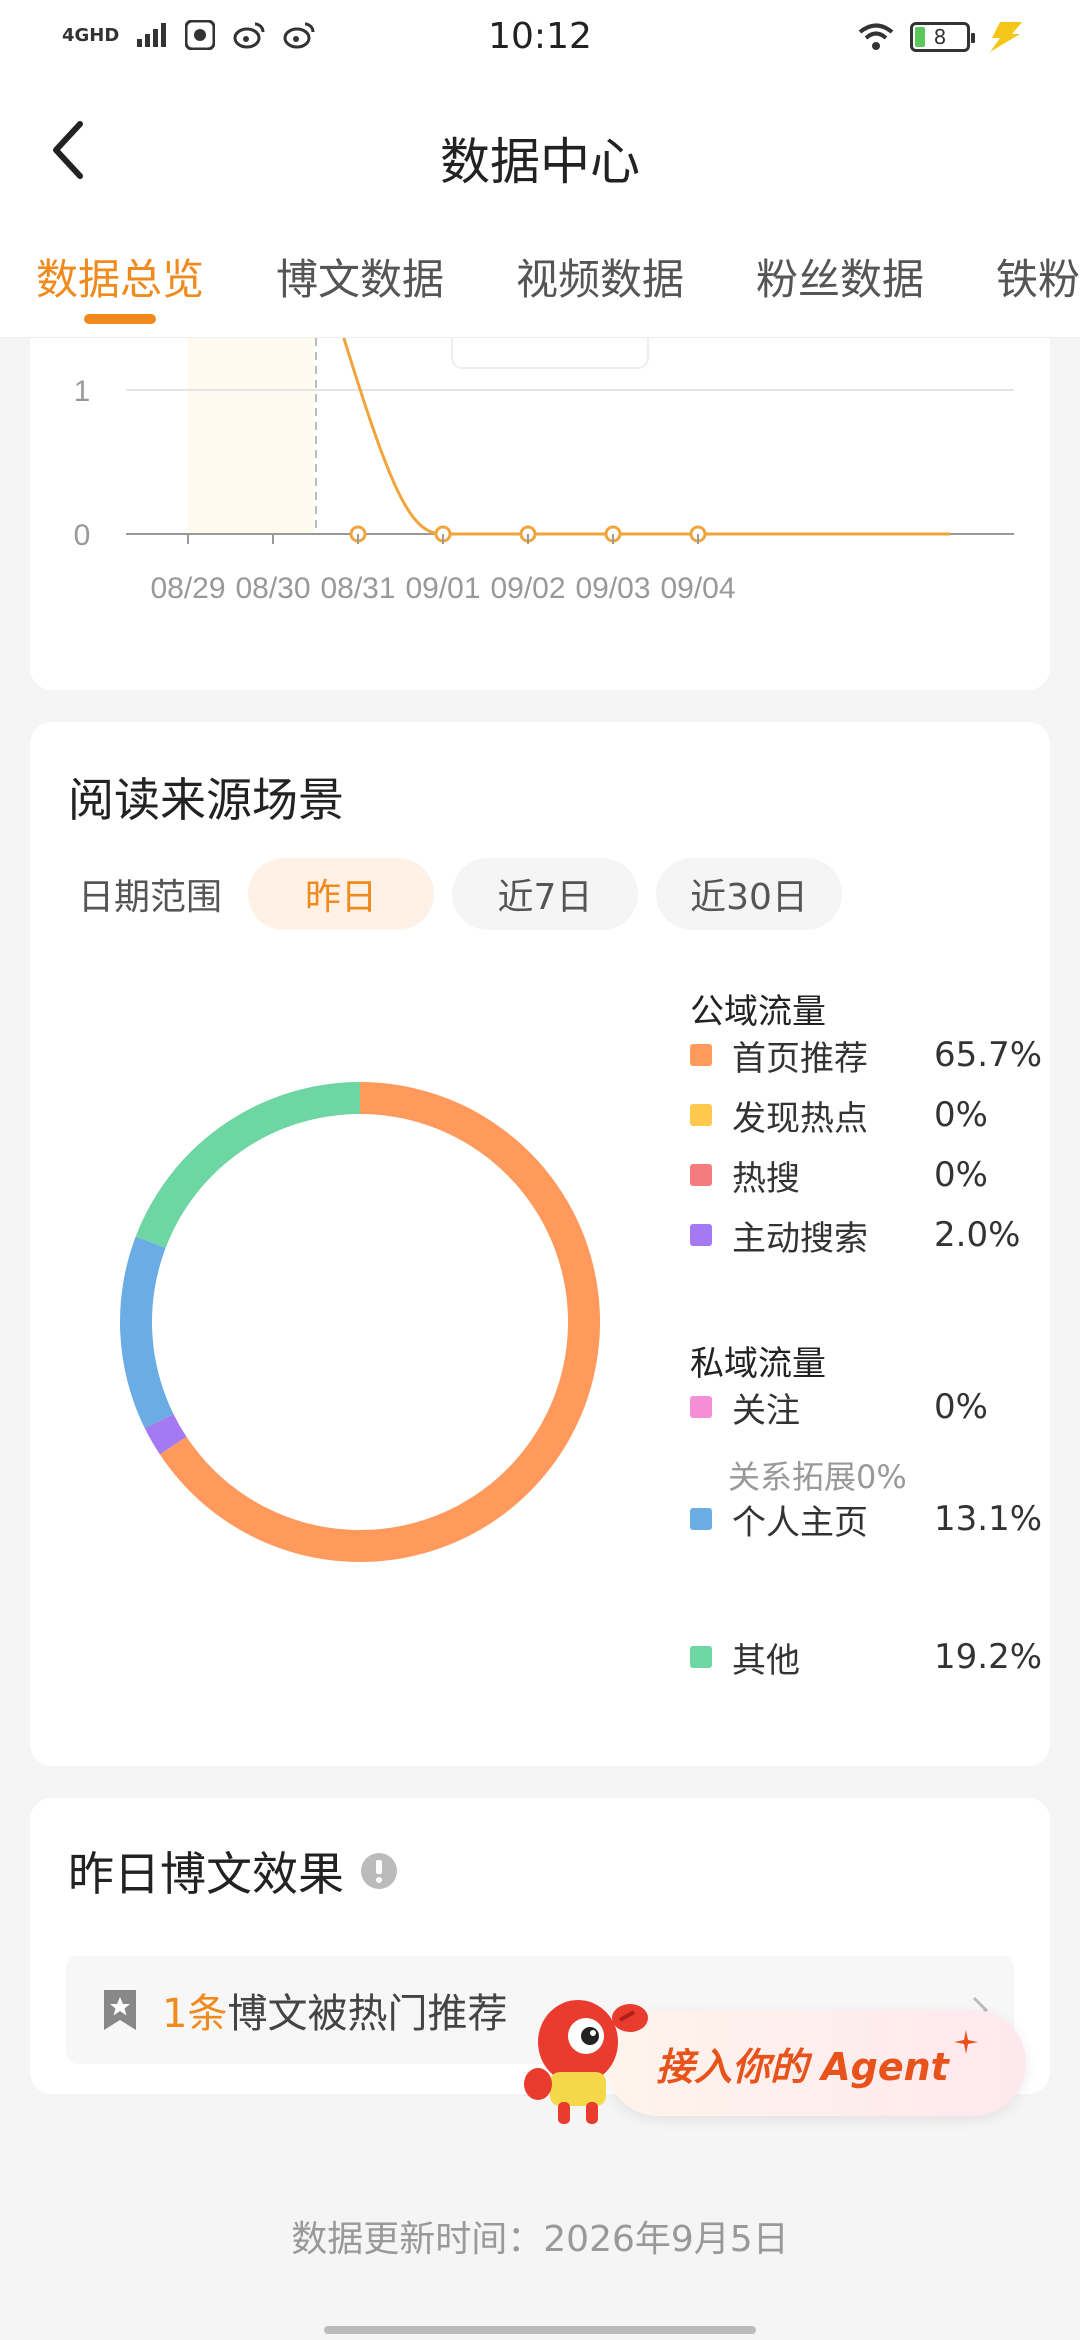  Describe the element at coordinates (187, 588) in the screenshot. I see `x-tick-label: 08/29` at that location.